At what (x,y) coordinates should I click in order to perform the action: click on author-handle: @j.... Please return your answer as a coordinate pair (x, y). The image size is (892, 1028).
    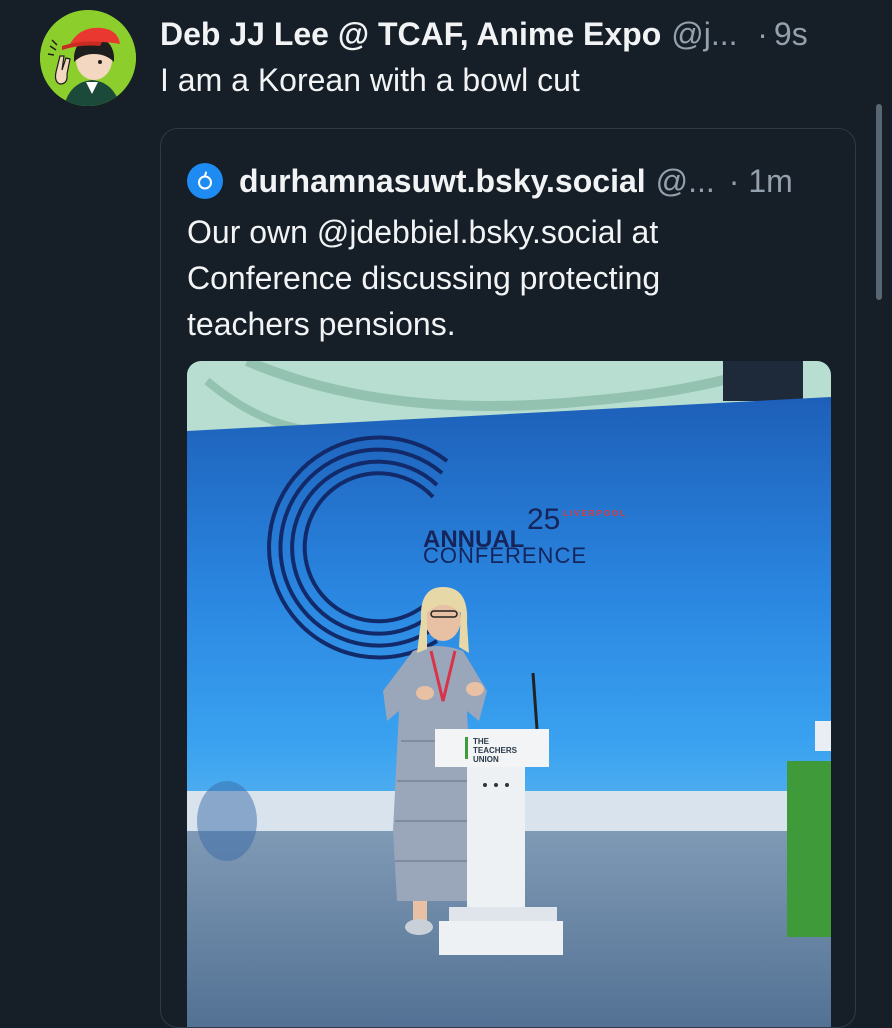
    Looking at the image, I should click on (708, 34).